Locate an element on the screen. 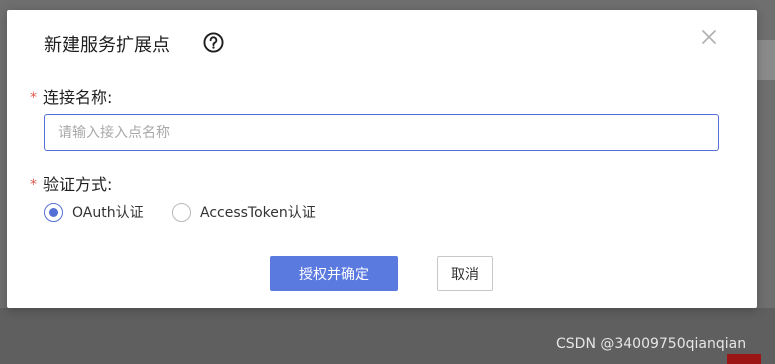  radio-button-checked is located at coordinates (53, 212).